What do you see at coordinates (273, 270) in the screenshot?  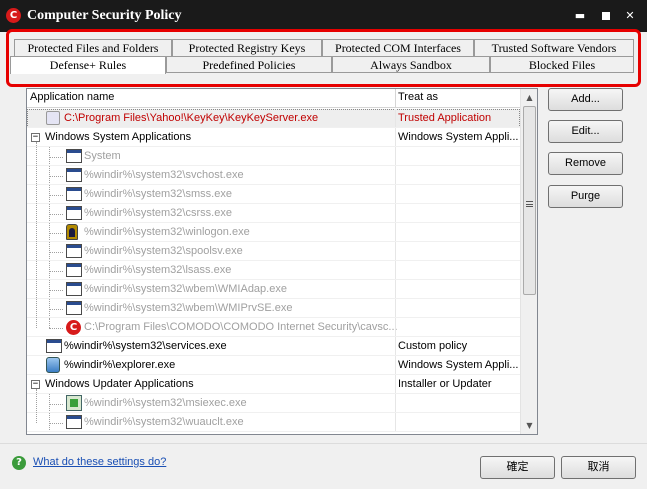 I see `table-row: %windir%\system32\lsass.exe` at bounding box center [273, 270].